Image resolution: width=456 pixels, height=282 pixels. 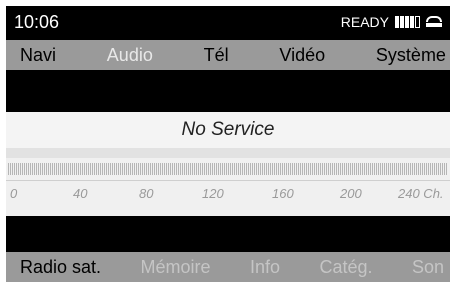 What do you see at coordinates (265, 267) in the screenshot?
I see `bottom-info: Info` at bounding box center [265, 267].